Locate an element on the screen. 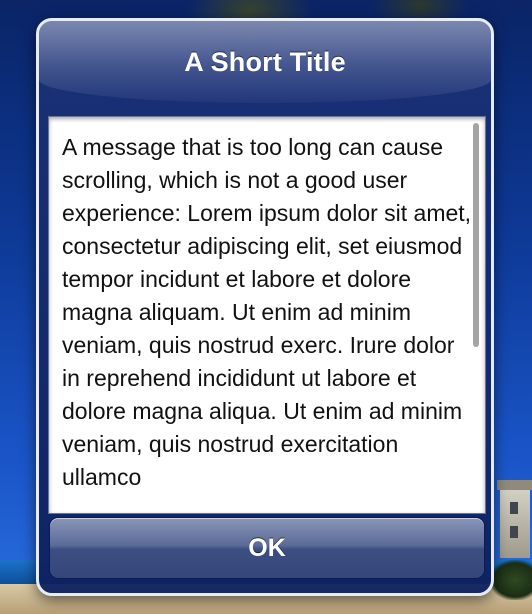  ok-button: OK is located at coordinates (267, 548).